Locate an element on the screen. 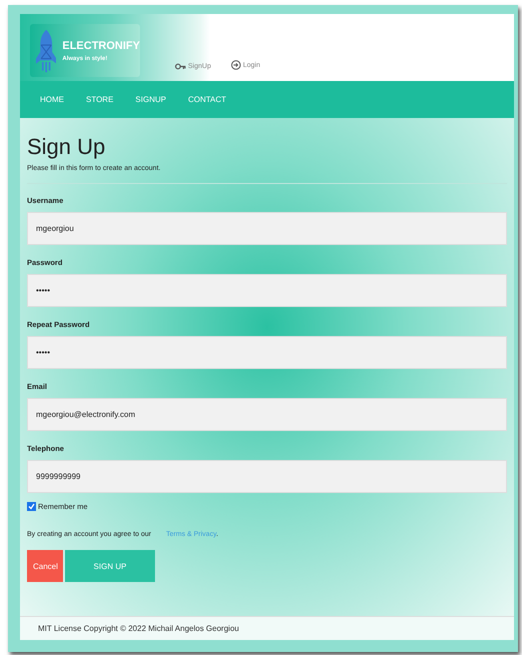  cancel-button: Cancel is located at coordinates (45, 566).